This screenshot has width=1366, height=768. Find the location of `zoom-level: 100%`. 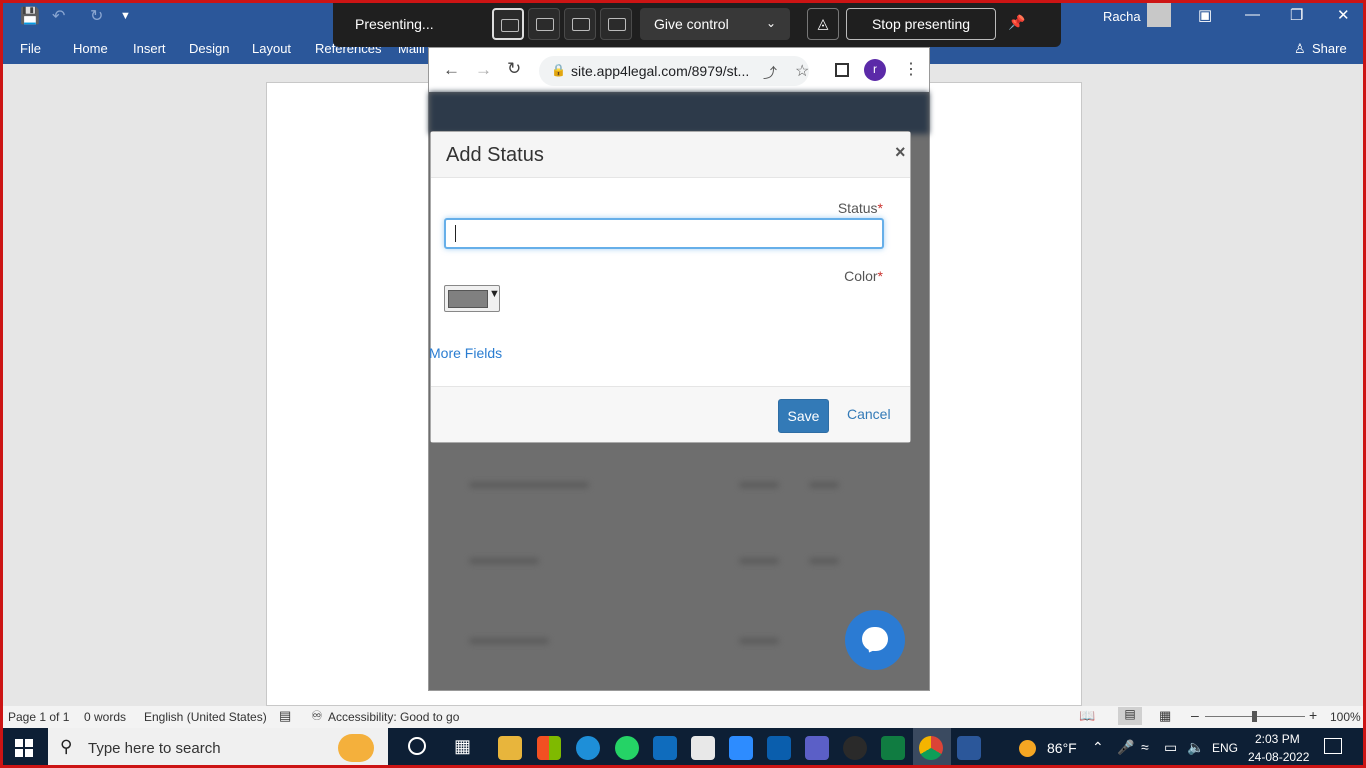

zoom-level: 100% is located at coordinates (1345, 717).